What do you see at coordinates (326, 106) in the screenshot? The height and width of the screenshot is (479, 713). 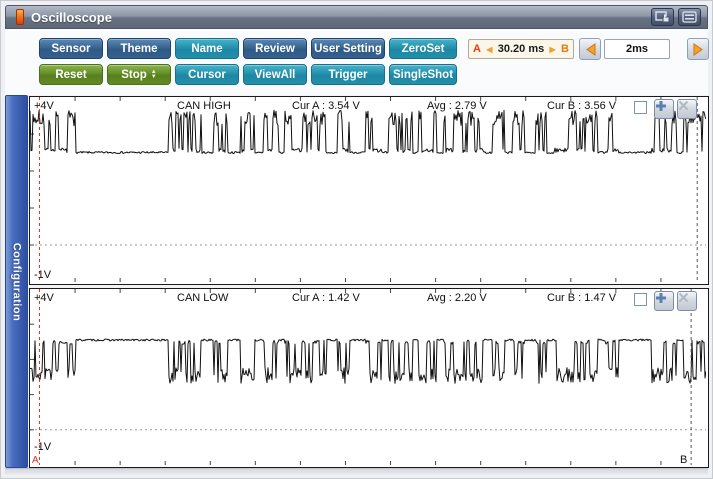 I see `ch1-cur-a-value: Cur A : 3.54 V` at bounding box center [326, 106].